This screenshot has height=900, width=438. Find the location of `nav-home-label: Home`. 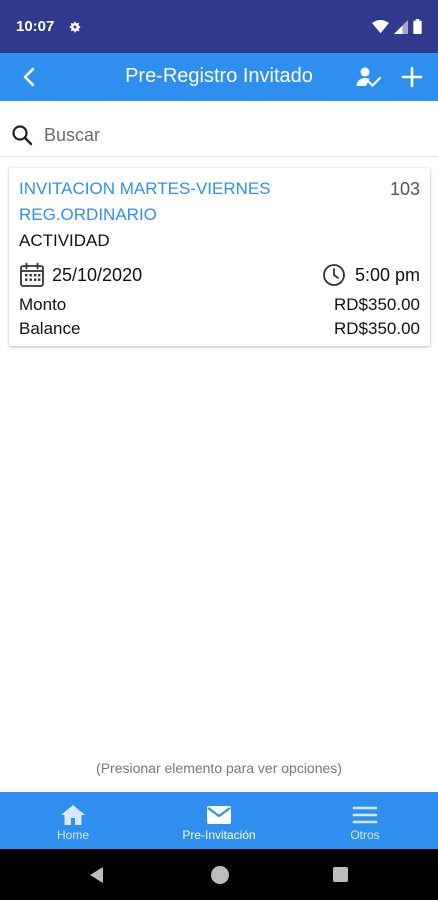

nav-home-label: Home is located at coordinates (72, 835).